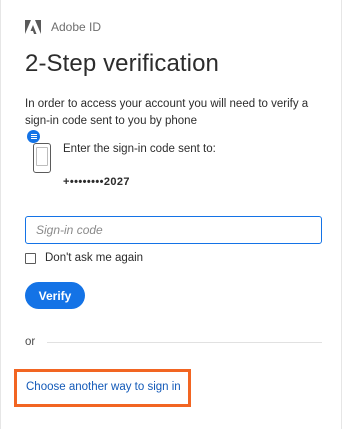 This screenshot has height=429, width=342. What do you see at coordinates (94, 258) in the screenshot?
I see `dont-ask-again-label: Don't ask me again` at bounding box center [94, 258].